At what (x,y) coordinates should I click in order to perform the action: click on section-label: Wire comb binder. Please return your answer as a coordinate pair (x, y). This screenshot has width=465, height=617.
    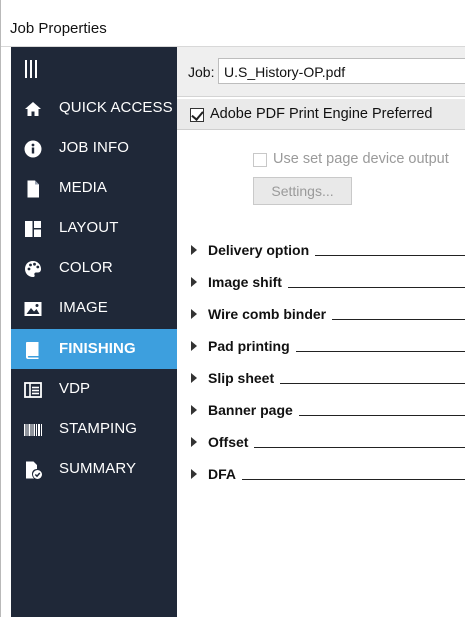
    Looking at the image, I should click on (270, 314).